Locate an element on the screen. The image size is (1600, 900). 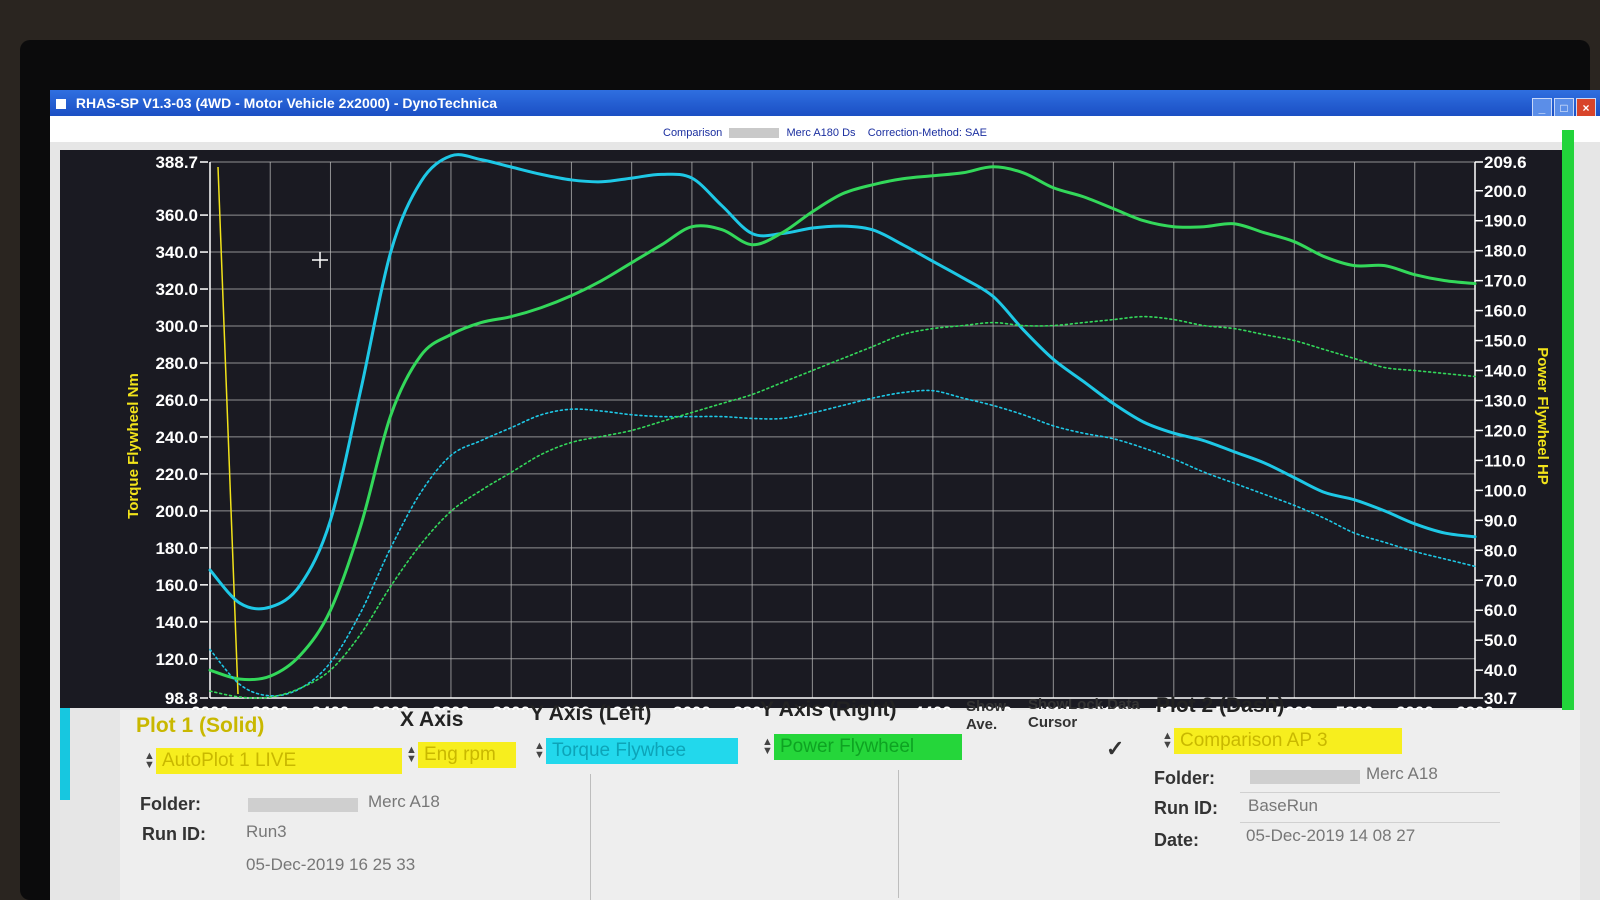
plot2-date-value: 05-Dec-2019 14 08 27 is located at coordinates (1331, 835).